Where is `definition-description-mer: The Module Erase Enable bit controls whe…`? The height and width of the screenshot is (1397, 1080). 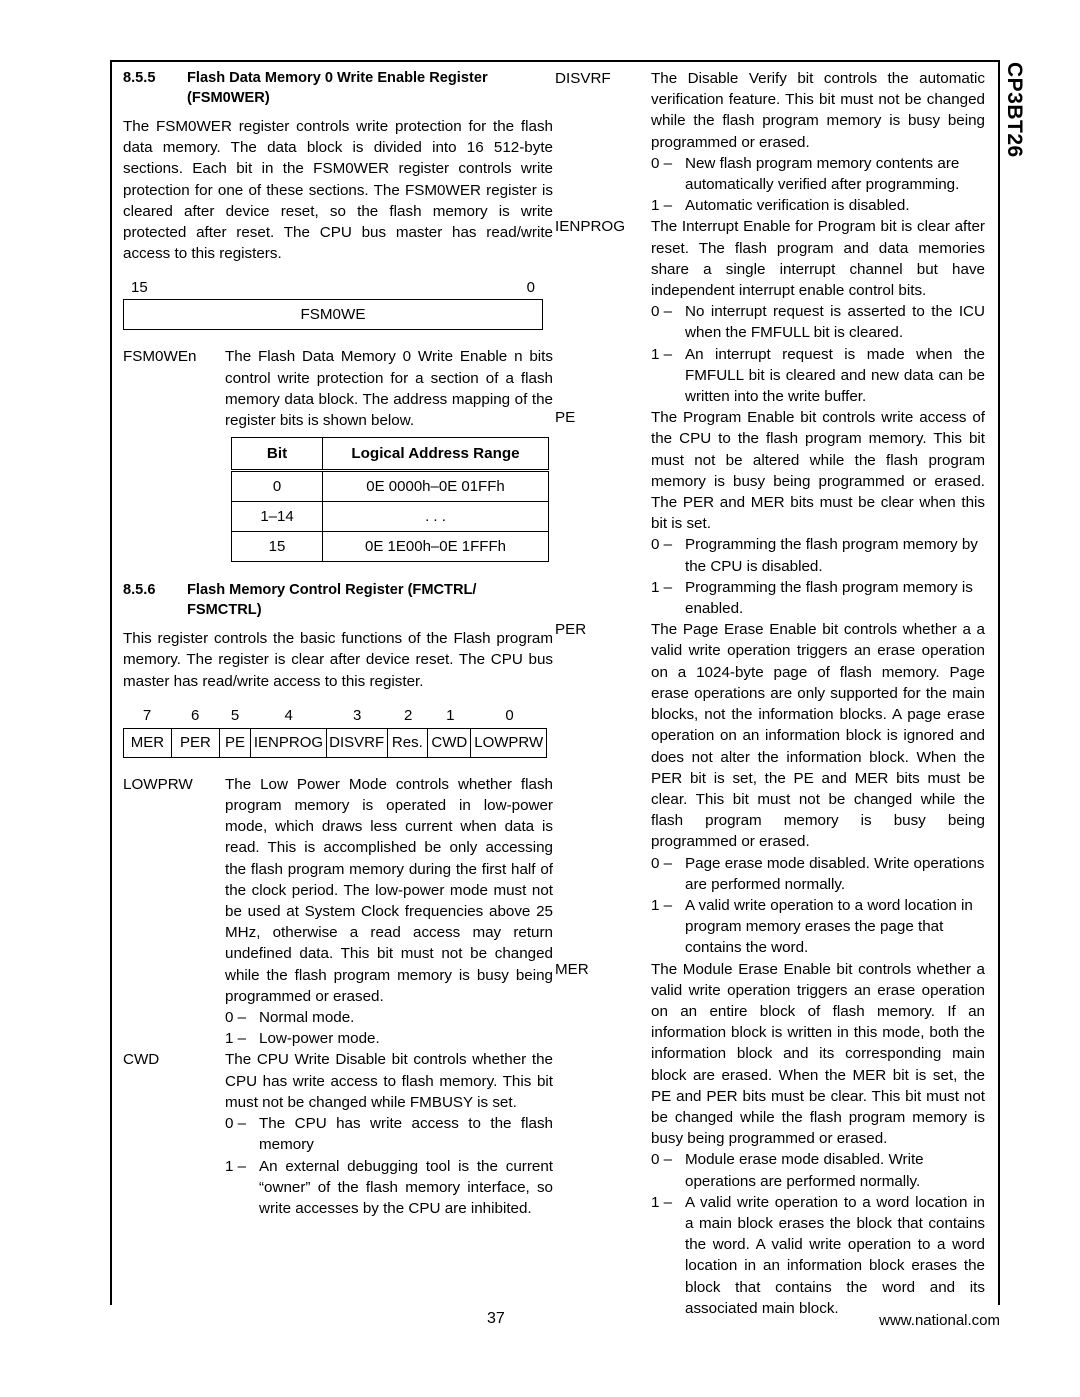 definition-description-mer: The Module Erase Enable bit controls whe… is located at coordinates (818, 1054).